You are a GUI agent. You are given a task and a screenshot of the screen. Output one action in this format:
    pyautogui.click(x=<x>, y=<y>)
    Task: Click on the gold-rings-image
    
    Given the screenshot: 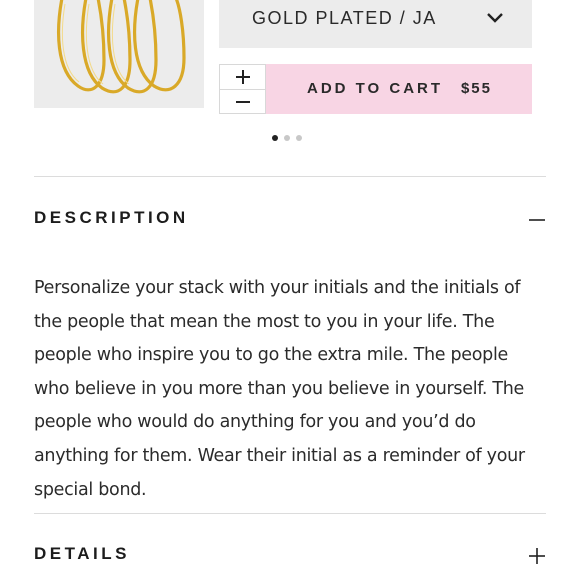 What is the action you would take?
    pyautogui.click(x=121, y=47)
    